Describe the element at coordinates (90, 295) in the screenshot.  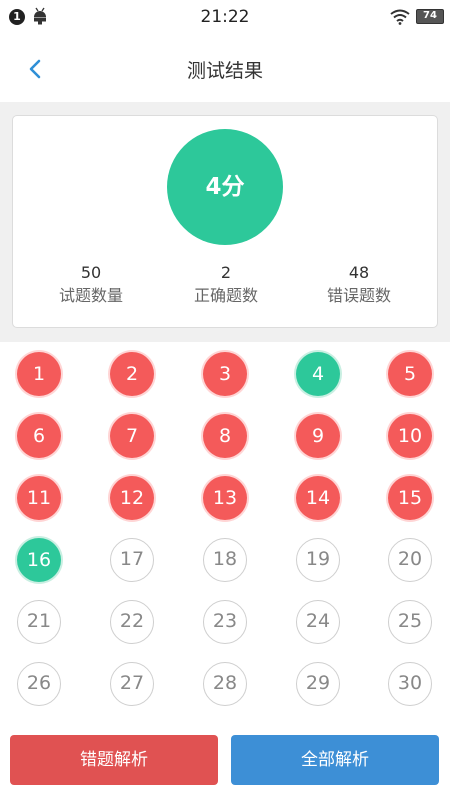
I see `stat-total-label: 试题数量` at that location.